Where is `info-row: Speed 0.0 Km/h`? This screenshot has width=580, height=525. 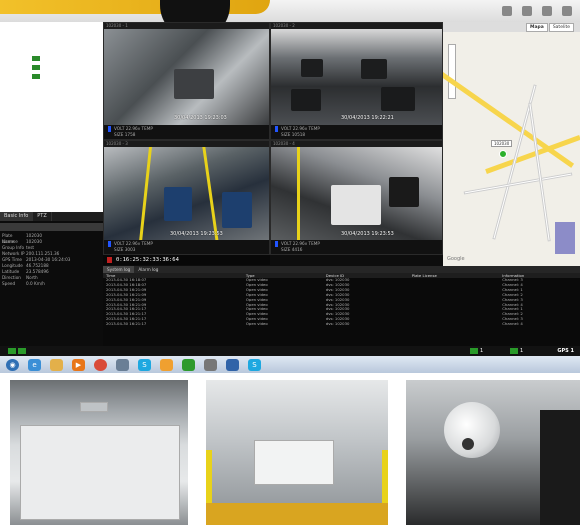
info-row: Speed 0.0 Km/h is located at coordinates (51, 284).